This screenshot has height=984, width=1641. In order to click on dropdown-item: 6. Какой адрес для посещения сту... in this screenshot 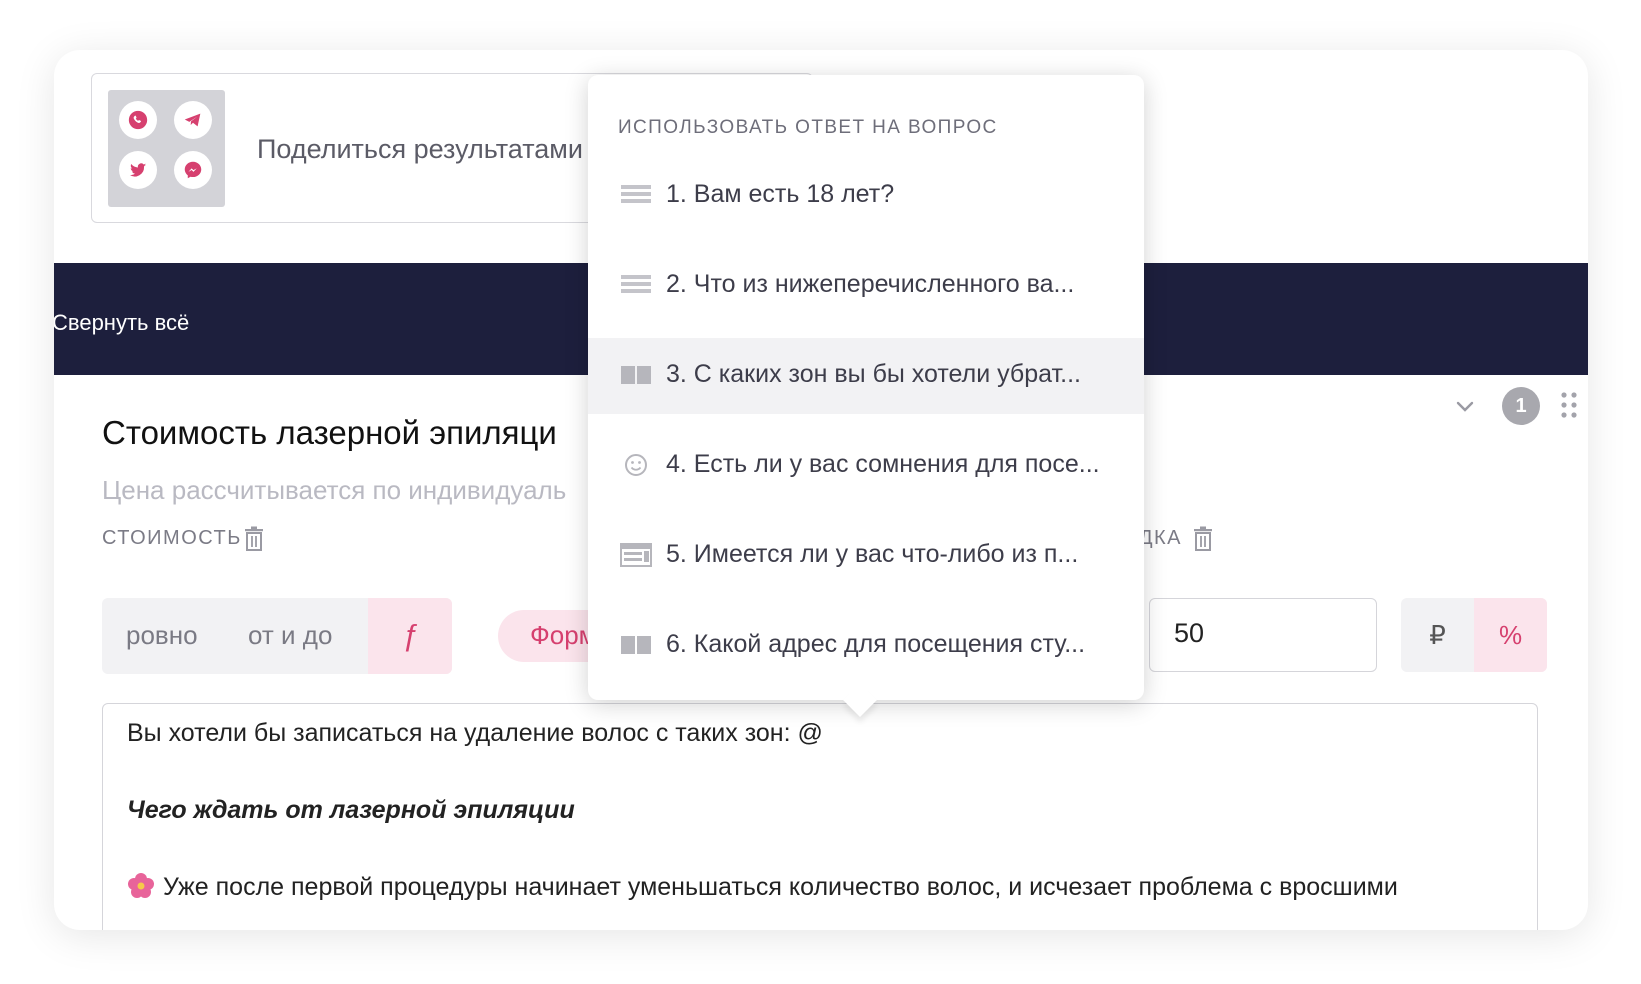, I will do `click(866, 646)`.